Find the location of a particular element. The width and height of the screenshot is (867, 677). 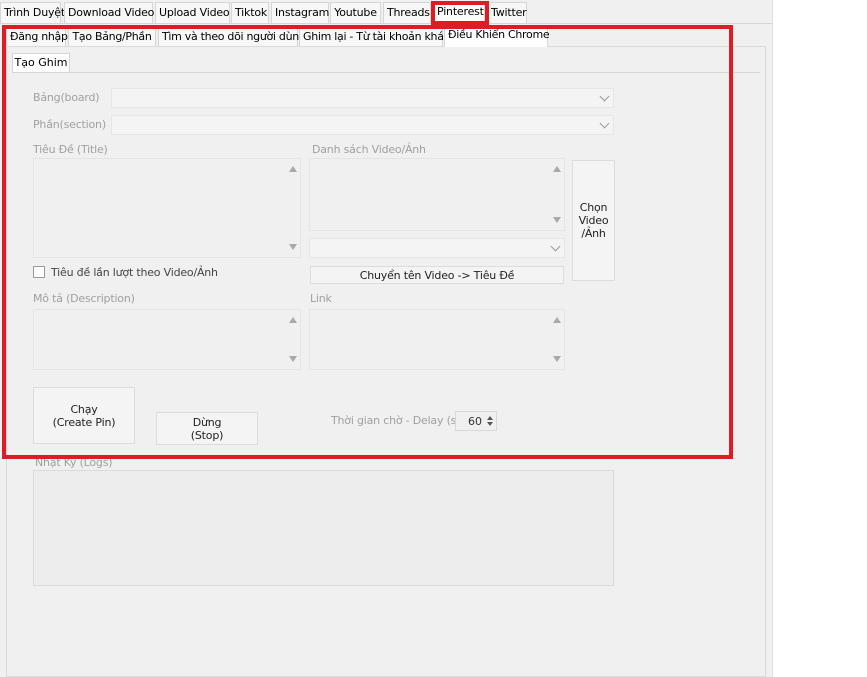

tab-twitter: Twitter is located at coordinates (507, 12).